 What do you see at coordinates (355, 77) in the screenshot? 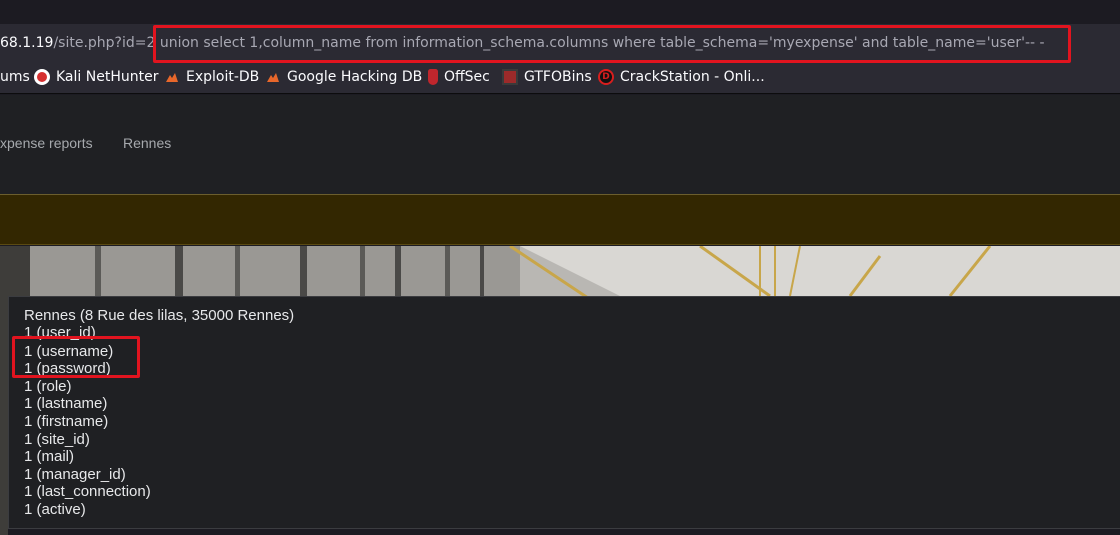
I see `bookmark-label: Google Hacking DB` at bounding box center [355, 77].